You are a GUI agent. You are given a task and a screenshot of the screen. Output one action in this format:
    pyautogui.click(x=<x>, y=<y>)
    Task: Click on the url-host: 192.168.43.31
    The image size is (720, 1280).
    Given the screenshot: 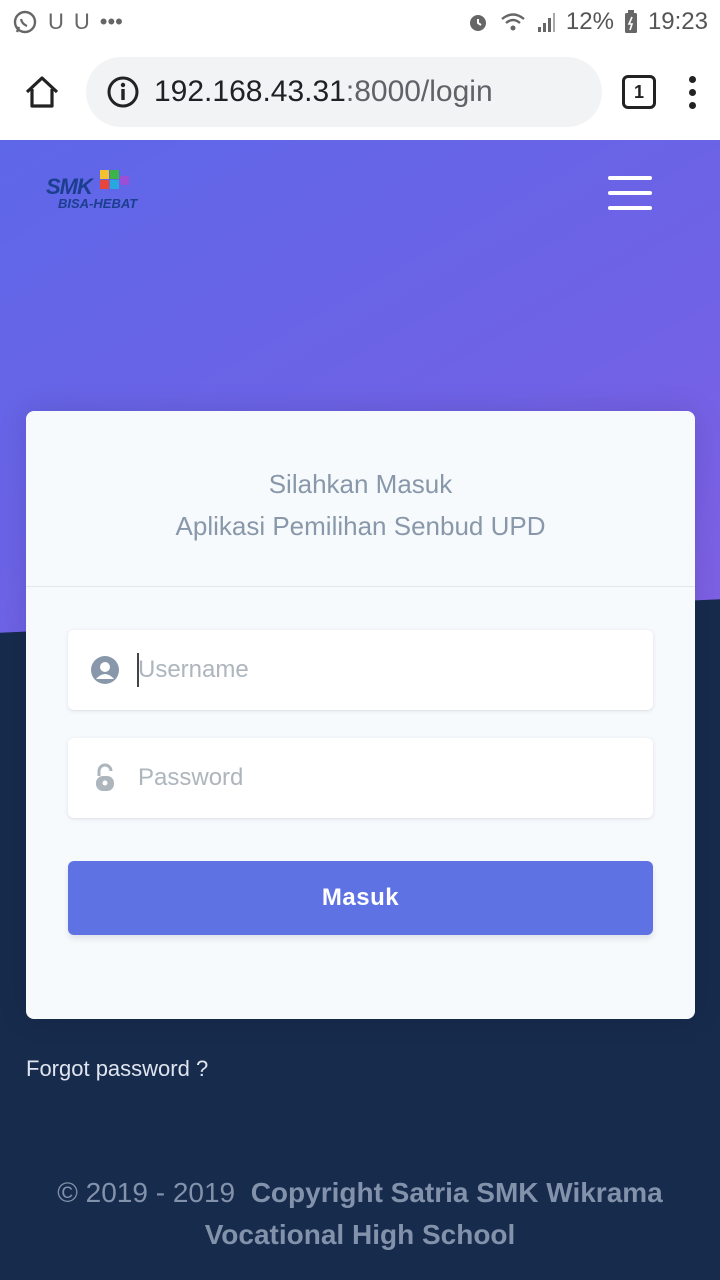 What is the action you would take?
    pyautogui.click(x=250, y=91)
    